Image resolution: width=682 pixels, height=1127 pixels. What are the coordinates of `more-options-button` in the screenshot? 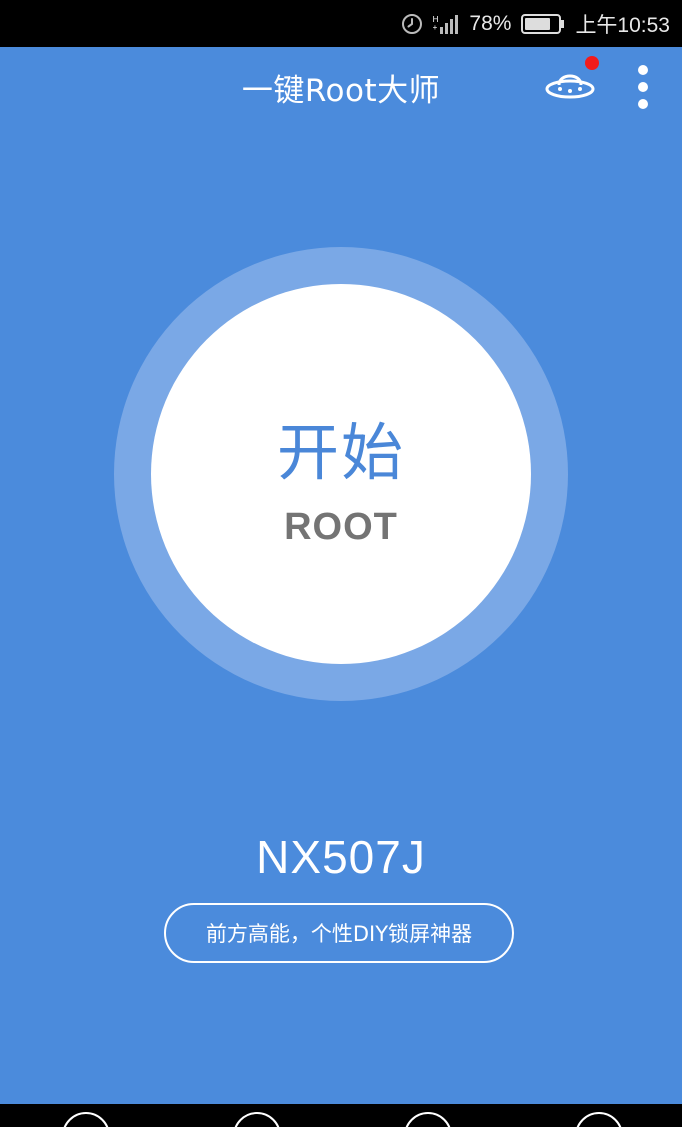 It's located at (643, 87).